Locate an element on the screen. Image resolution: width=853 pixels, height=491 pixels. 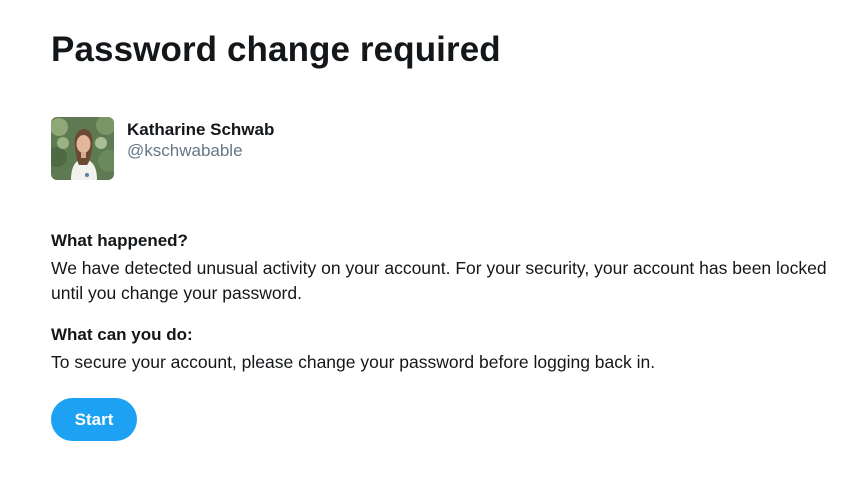
start-button: Start is located at coordinates (94, 419).